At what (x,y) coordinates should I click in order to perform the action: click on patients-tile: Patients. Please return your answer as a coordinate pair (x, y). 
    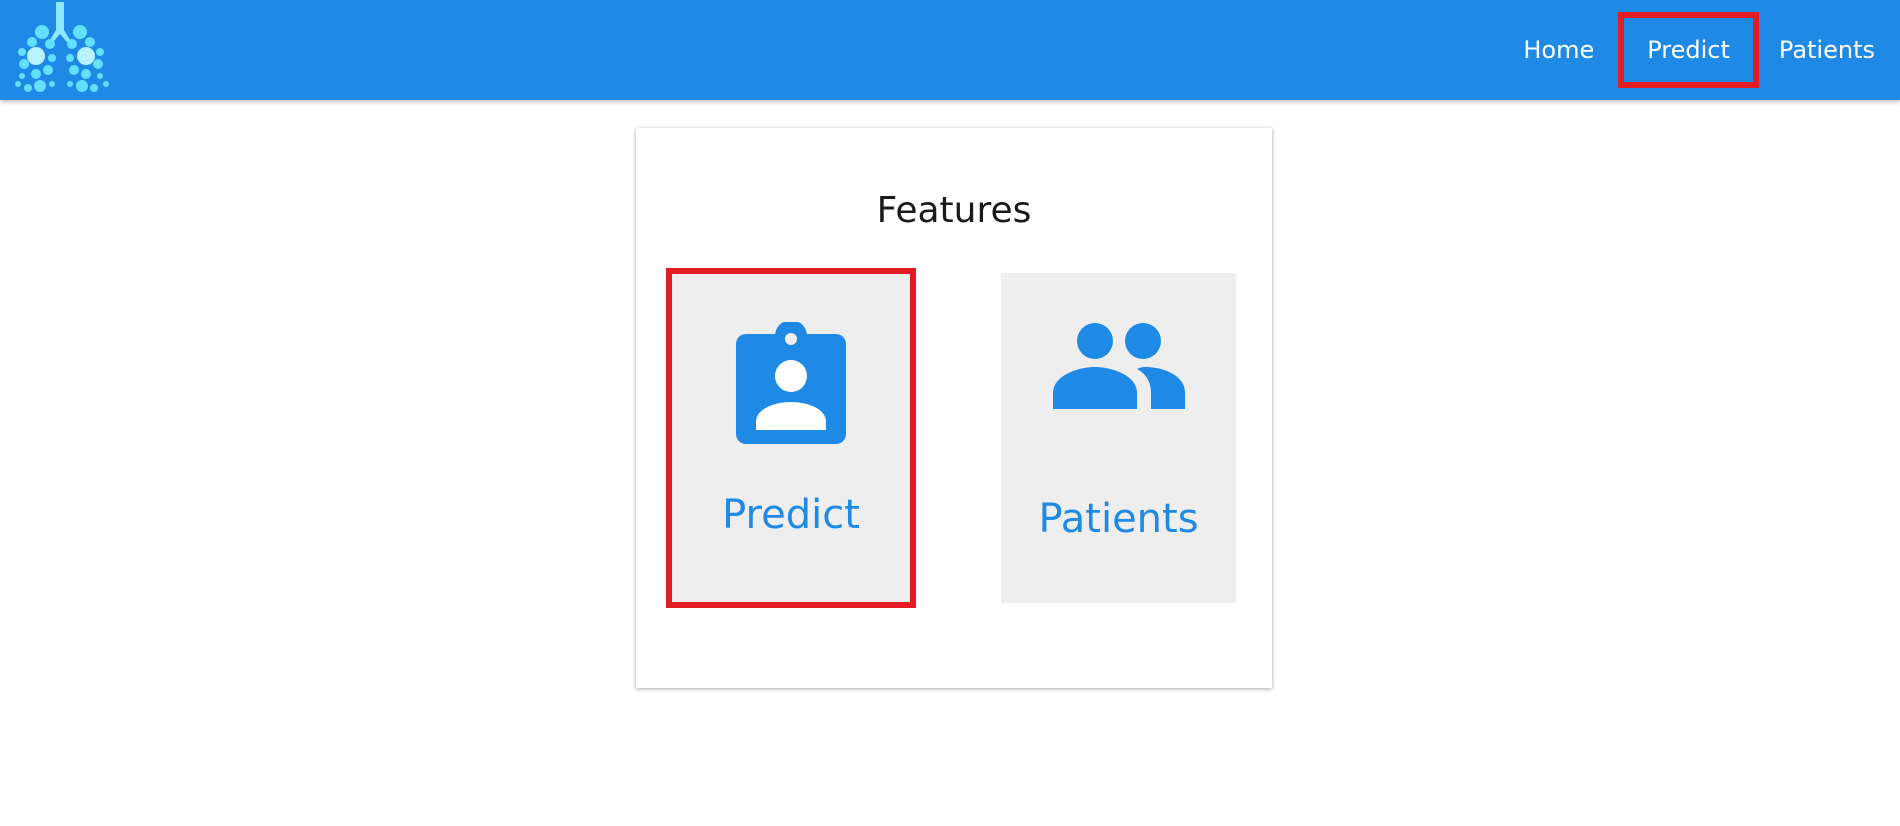
    Looking at the image, I should click on (1118, 438).